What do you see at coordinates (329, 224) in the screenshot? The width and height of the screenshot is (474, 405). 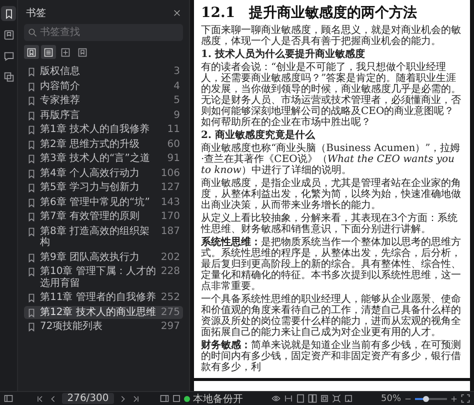 I see `paragraph: 从定义上看比较抽象，分解来看，其表现在3个方面：系统性思维、财务敏感和销售意识，下面分别进行讲解。` at bounding box center [329, 224].